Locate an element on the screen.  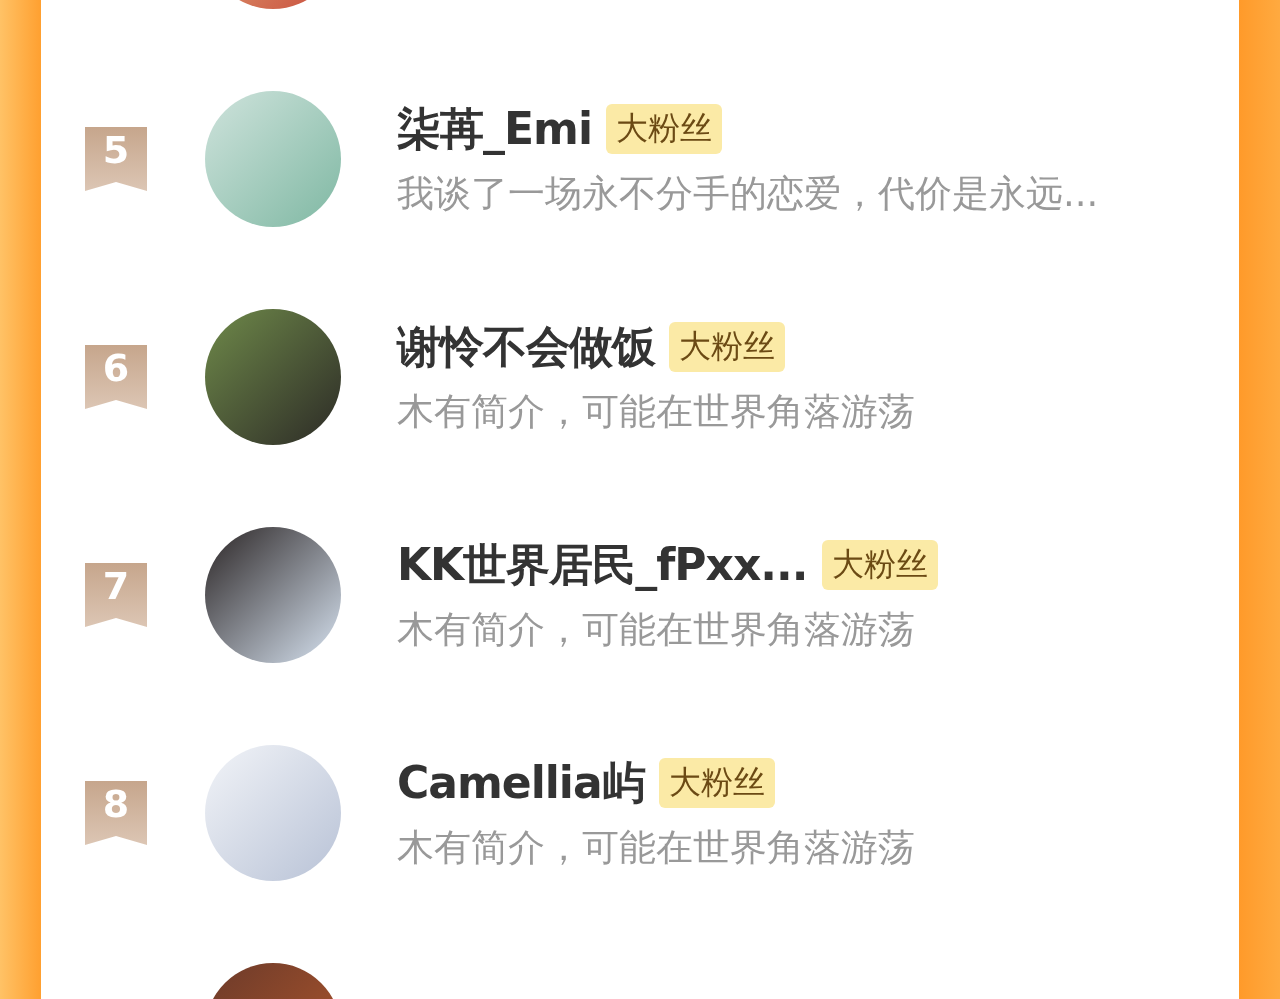
rank-ribbon: 8 is located at coordinates (116, 813).